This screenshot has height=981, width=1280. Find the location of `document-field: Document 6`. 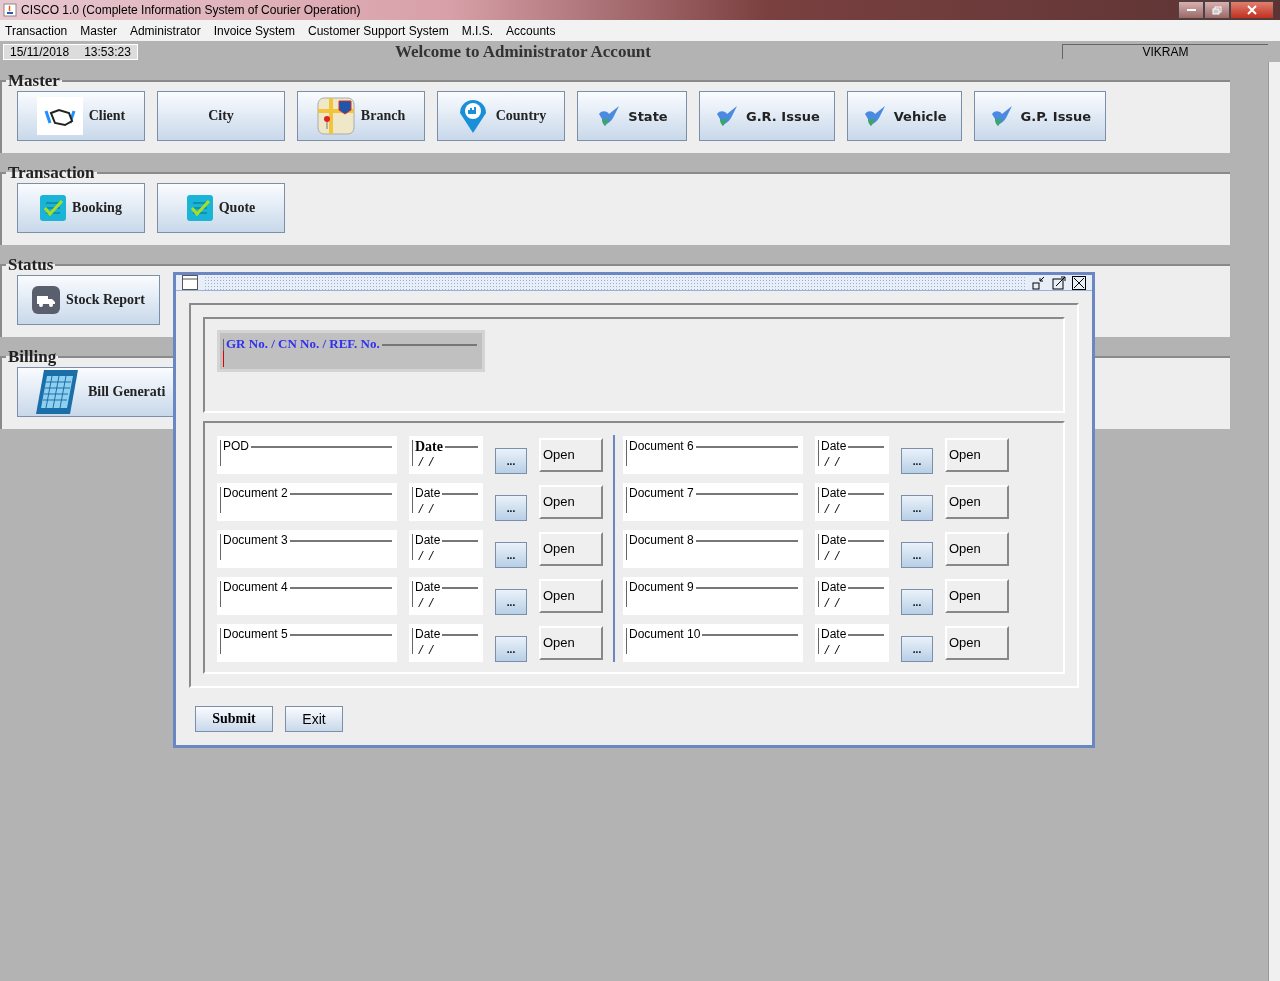

document-field: Document 6 is located at coordinates (713, 454).